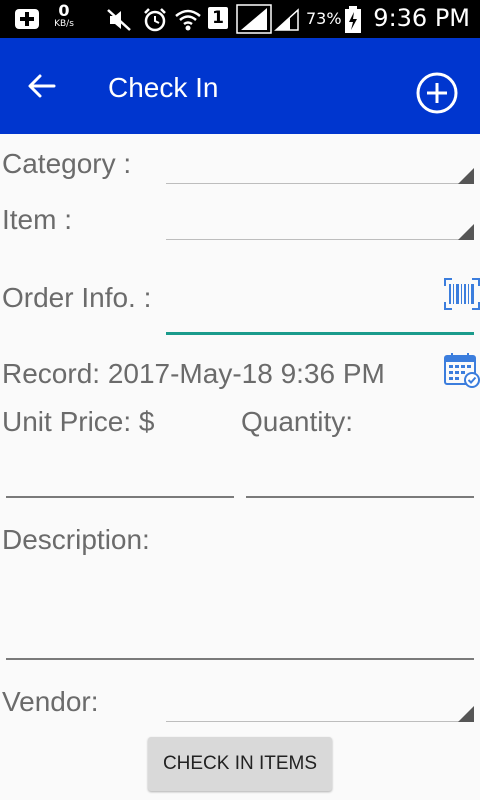  What do you see at coordinates (78, 421) in the screenshot?
I see `unit-price-label: Unit Price: $` at bounding box center [78, 421].